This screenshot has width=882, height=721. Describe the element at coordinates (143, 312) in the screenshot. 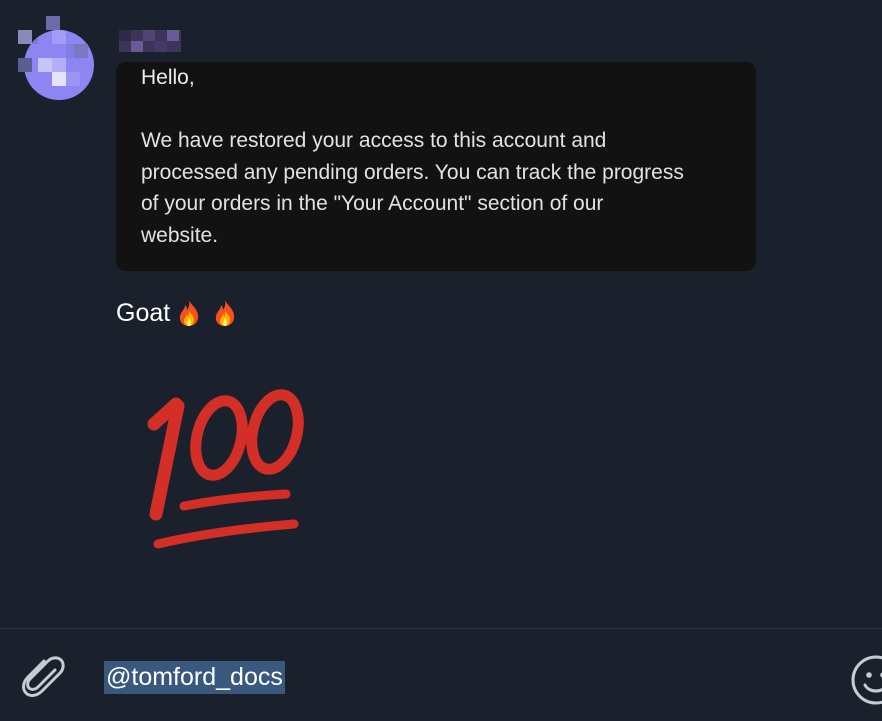

I see `message-text: Goat` at that location.